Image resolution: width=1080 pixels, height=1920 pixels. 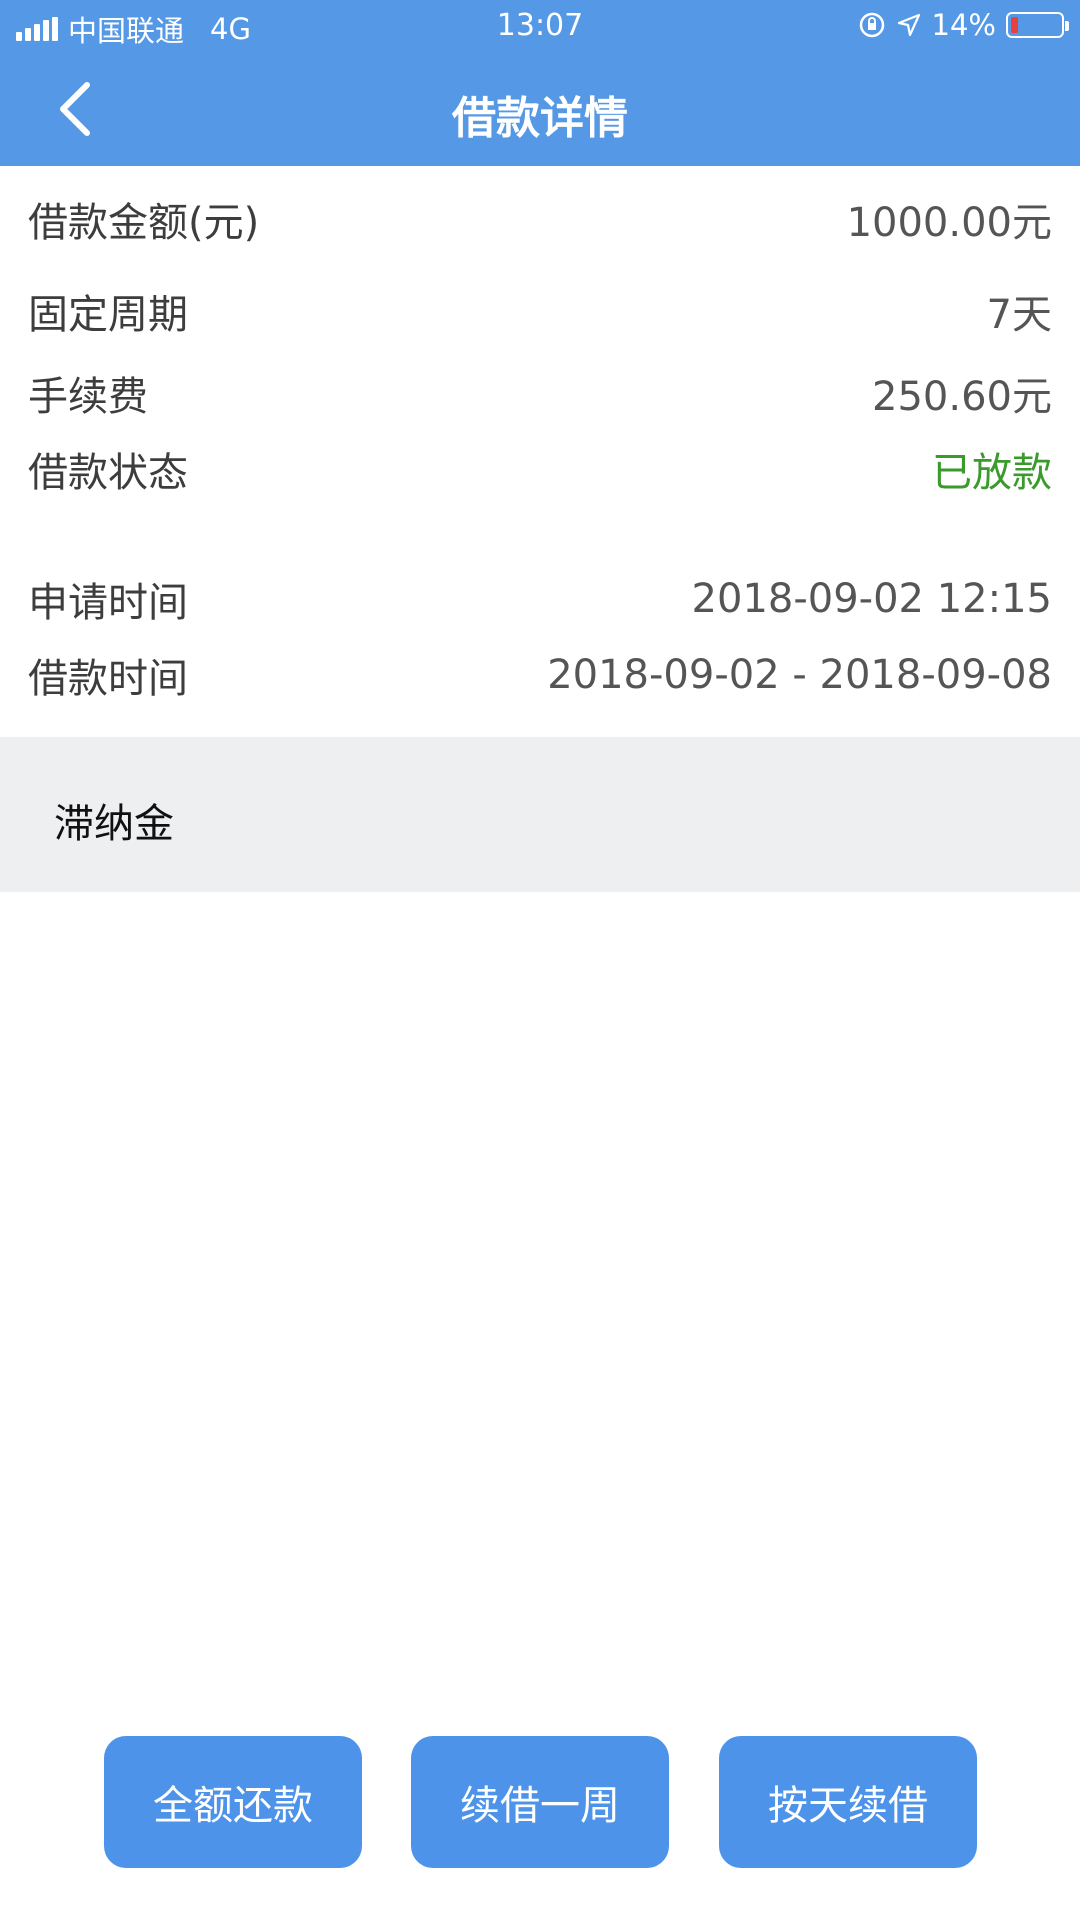 I want to click on detail-label: 固定周期, so click(x=108, y=315).